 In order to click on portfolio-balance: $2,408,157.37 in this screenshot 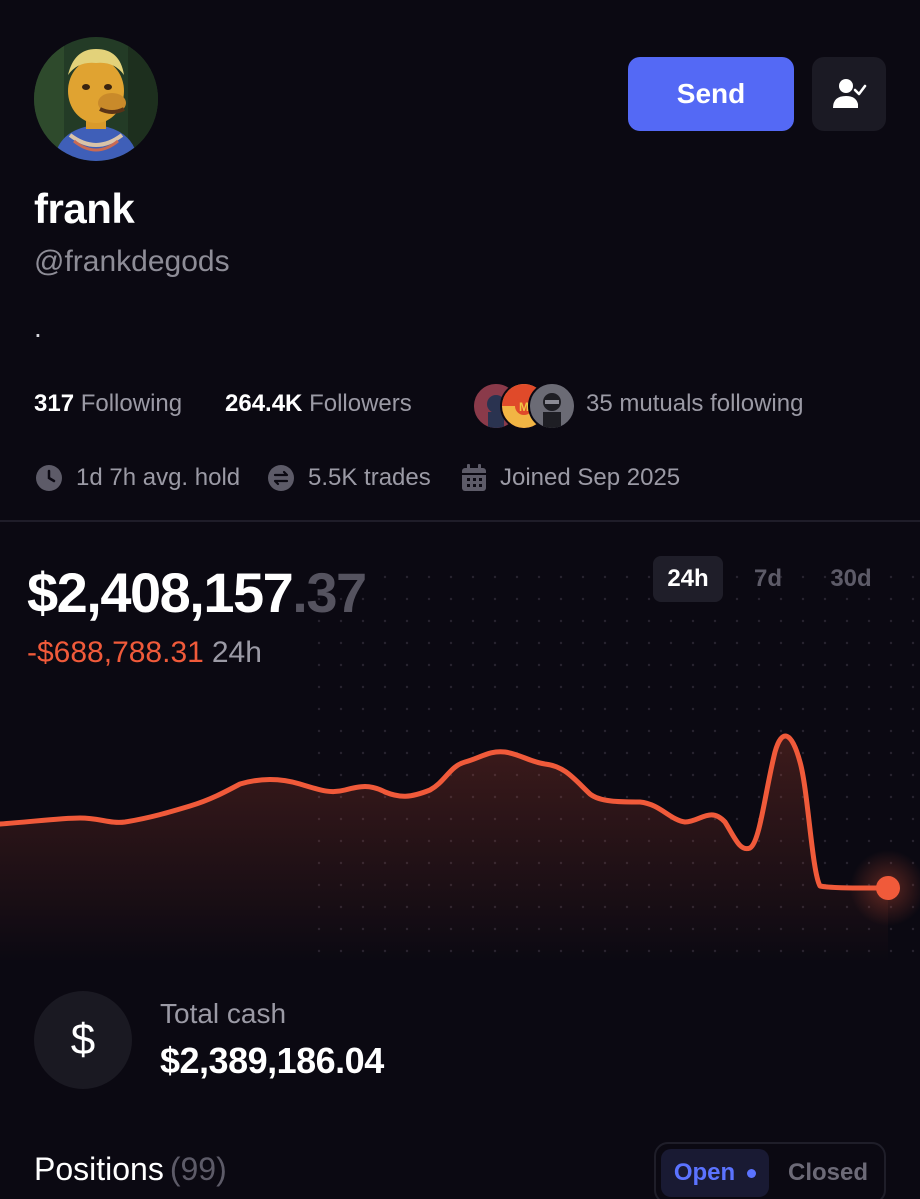, I will do `click(197, 592)`.